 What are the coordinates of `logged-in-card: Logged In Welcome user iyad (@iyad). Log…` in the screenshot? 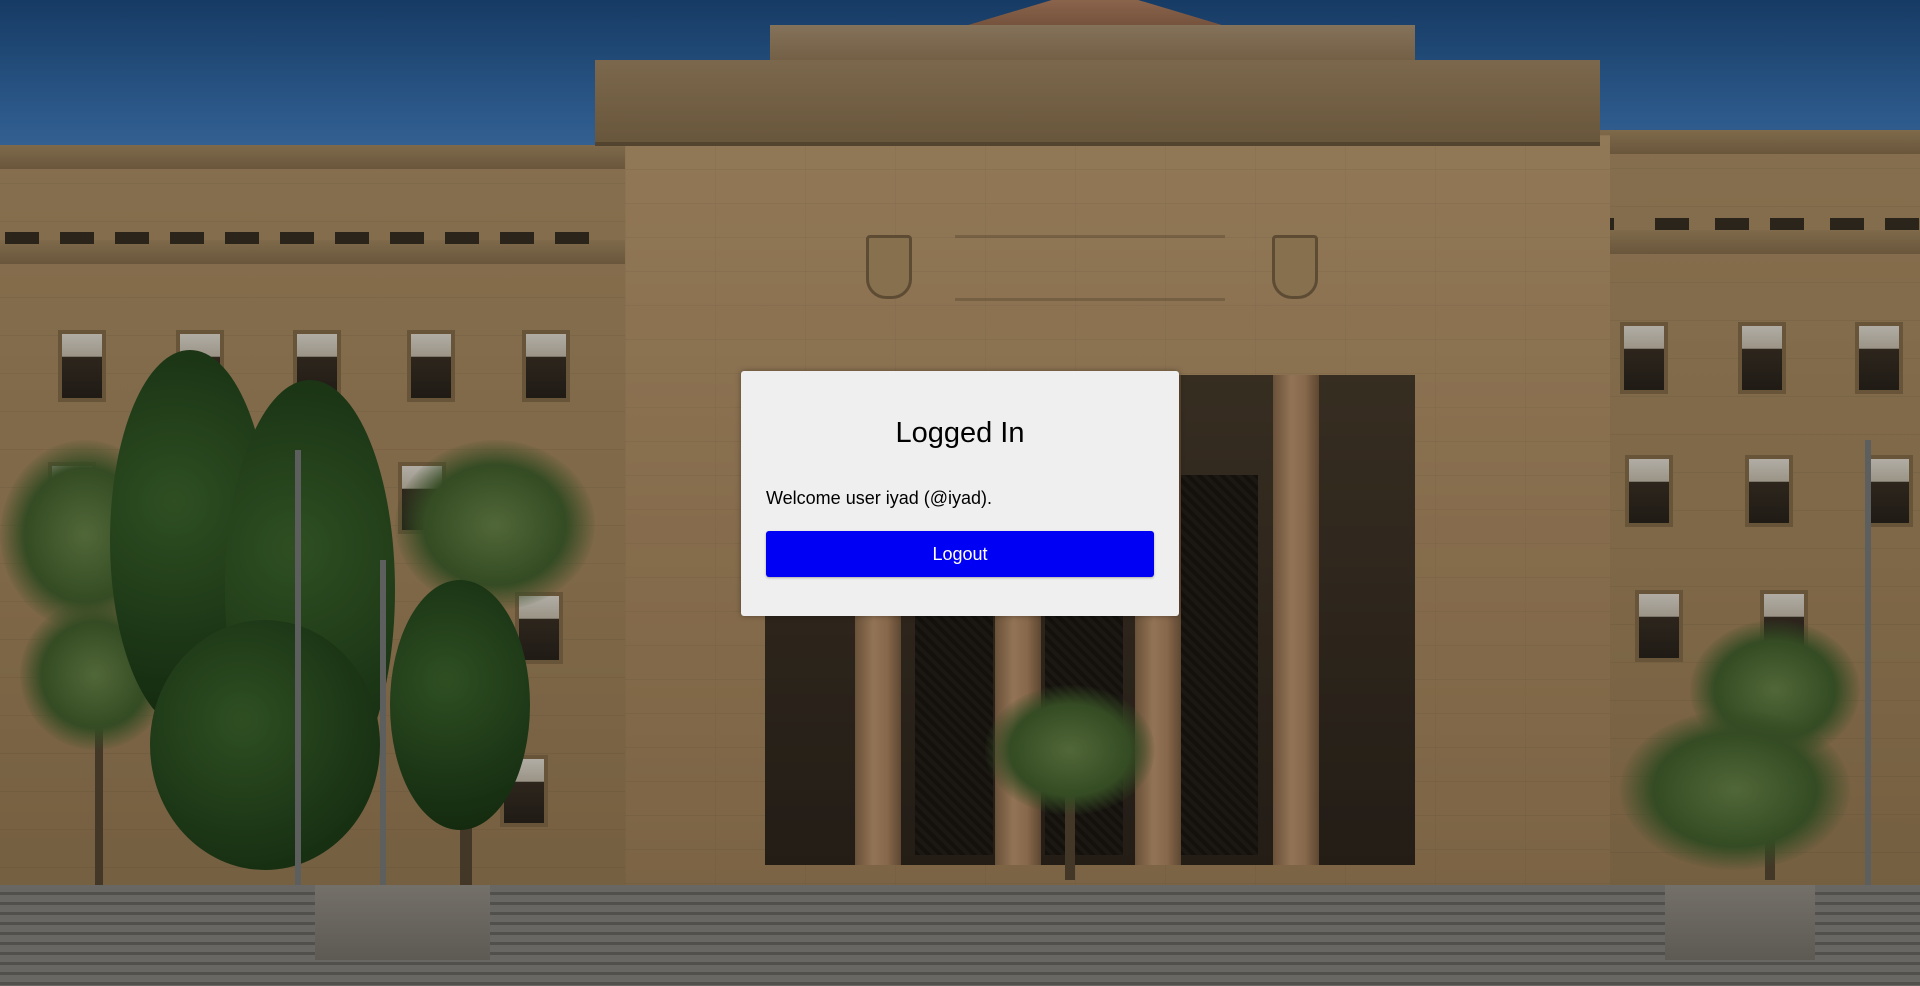 It's located at (960, 493).